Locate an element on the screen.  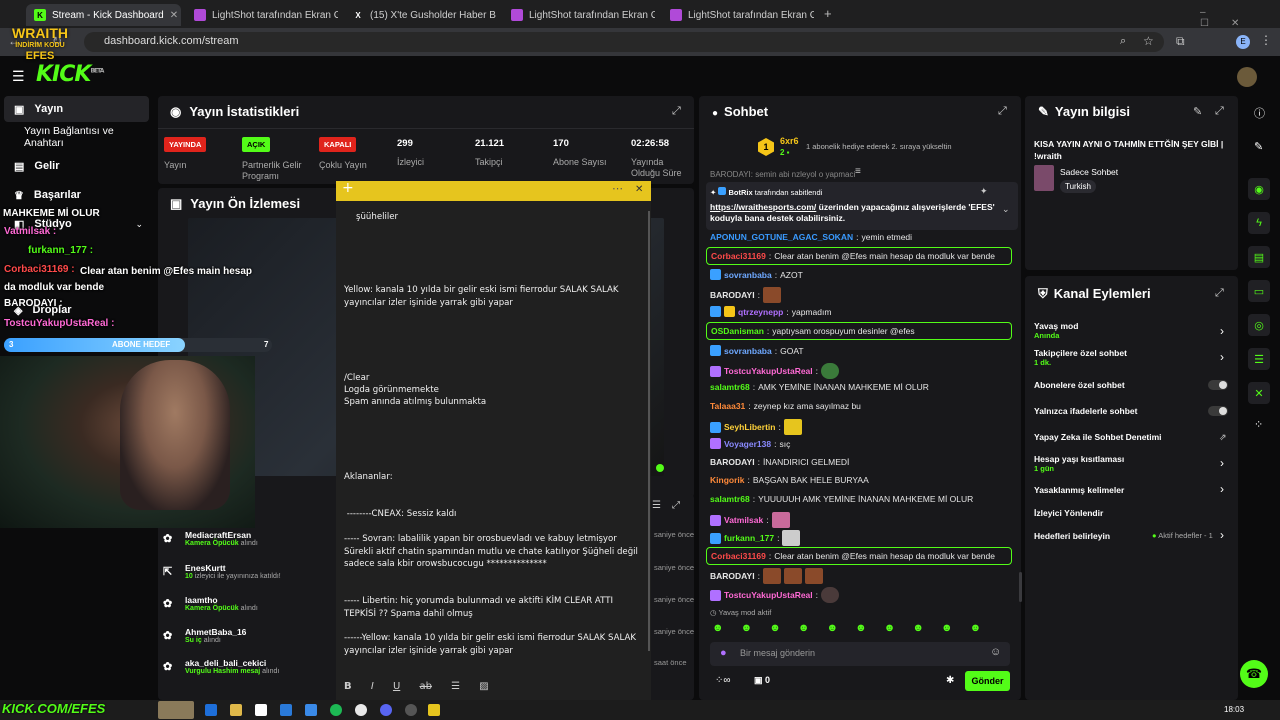
bookmark-star-icon: ☆ is located at coordinates (1148, 41).